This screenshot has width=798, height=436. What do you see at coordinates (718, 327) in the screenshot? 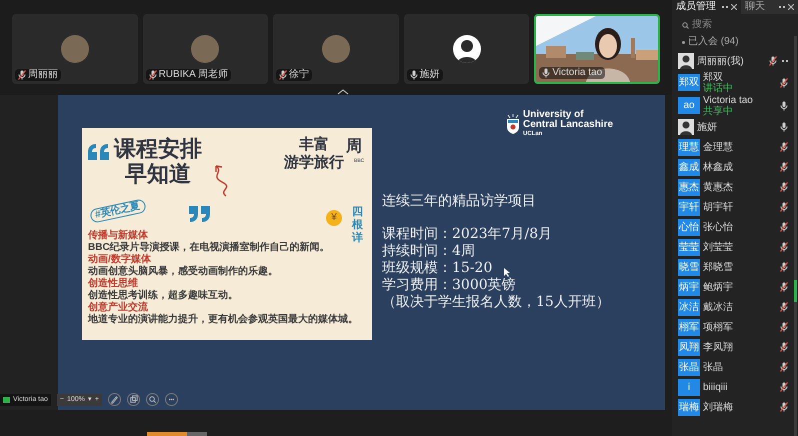
I see `member-name: 项栩军` at bounding box center [718, 327].